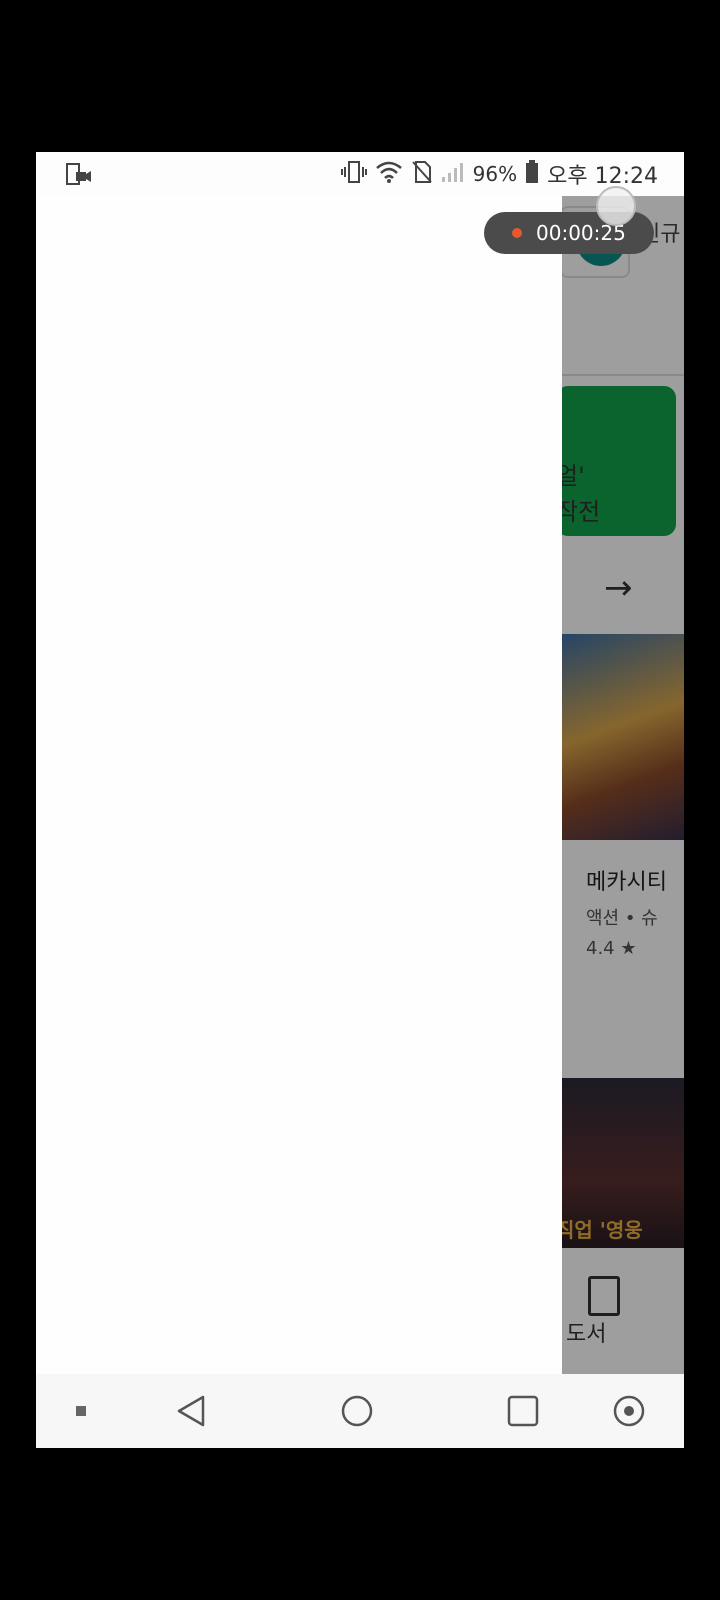 This screenshot has height=1600, width=720. I want to click on touch-indicator, so click(616, 206).